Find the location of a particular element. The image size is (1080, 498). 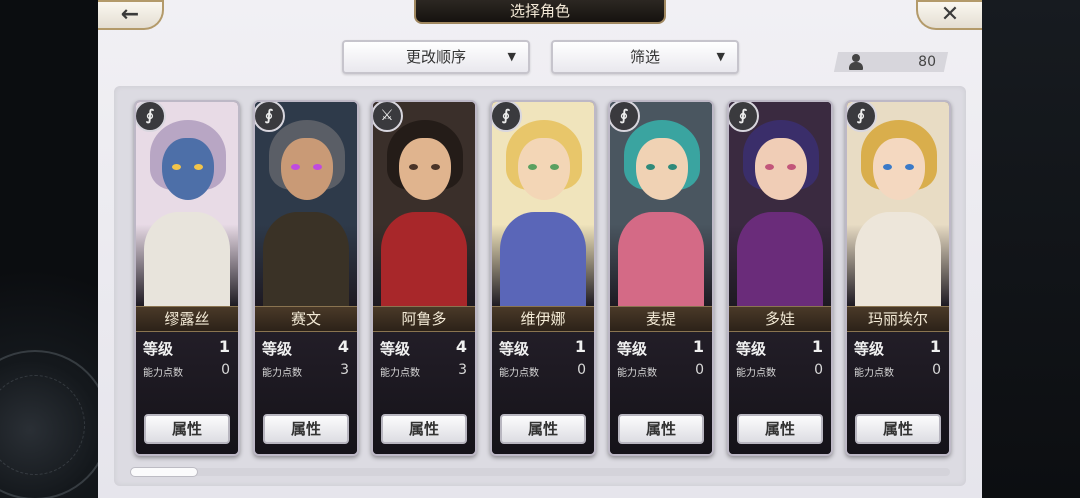

character-name: 玛丽埃尔 is located at coordinates (898, 319).